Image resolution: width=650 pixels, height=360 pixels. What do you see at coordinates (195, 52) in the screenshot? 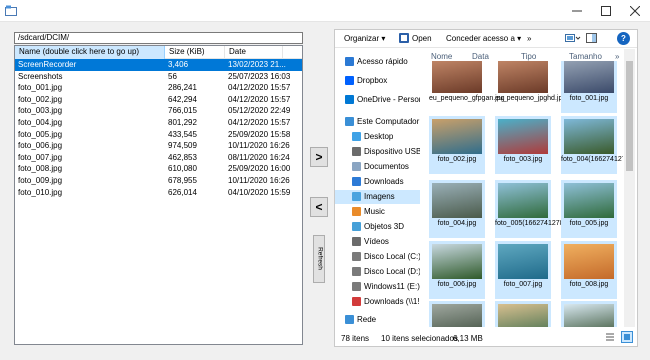
I see `column-size-header: Size (KiB)` at bounding box center [195, 52].